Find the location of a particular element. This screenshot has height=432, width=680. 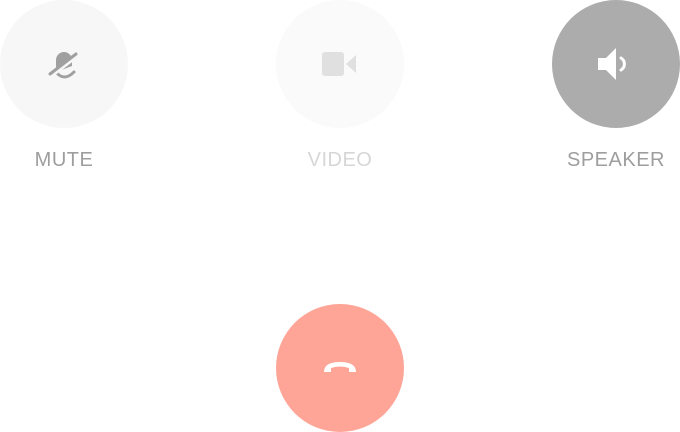

hang-up-icon is located at coordinates (340, 368).